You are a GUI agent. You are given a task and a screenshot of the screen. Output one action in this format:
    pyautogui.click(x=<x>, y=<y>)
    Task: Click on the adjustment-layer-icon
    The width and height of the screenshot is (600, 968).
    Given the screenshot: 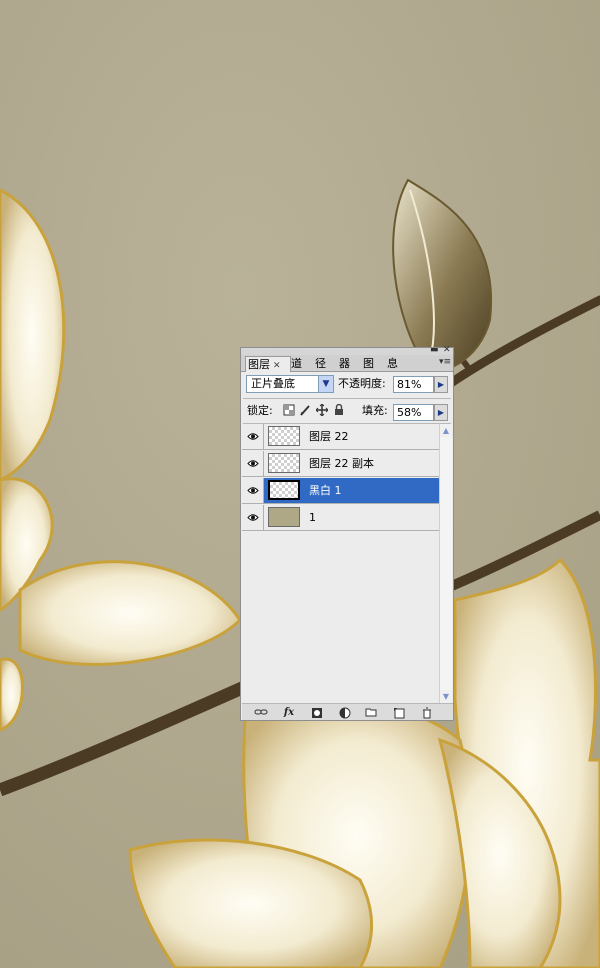 What is the action you would take?
    pyautogui.click(x=345, y=713)
    